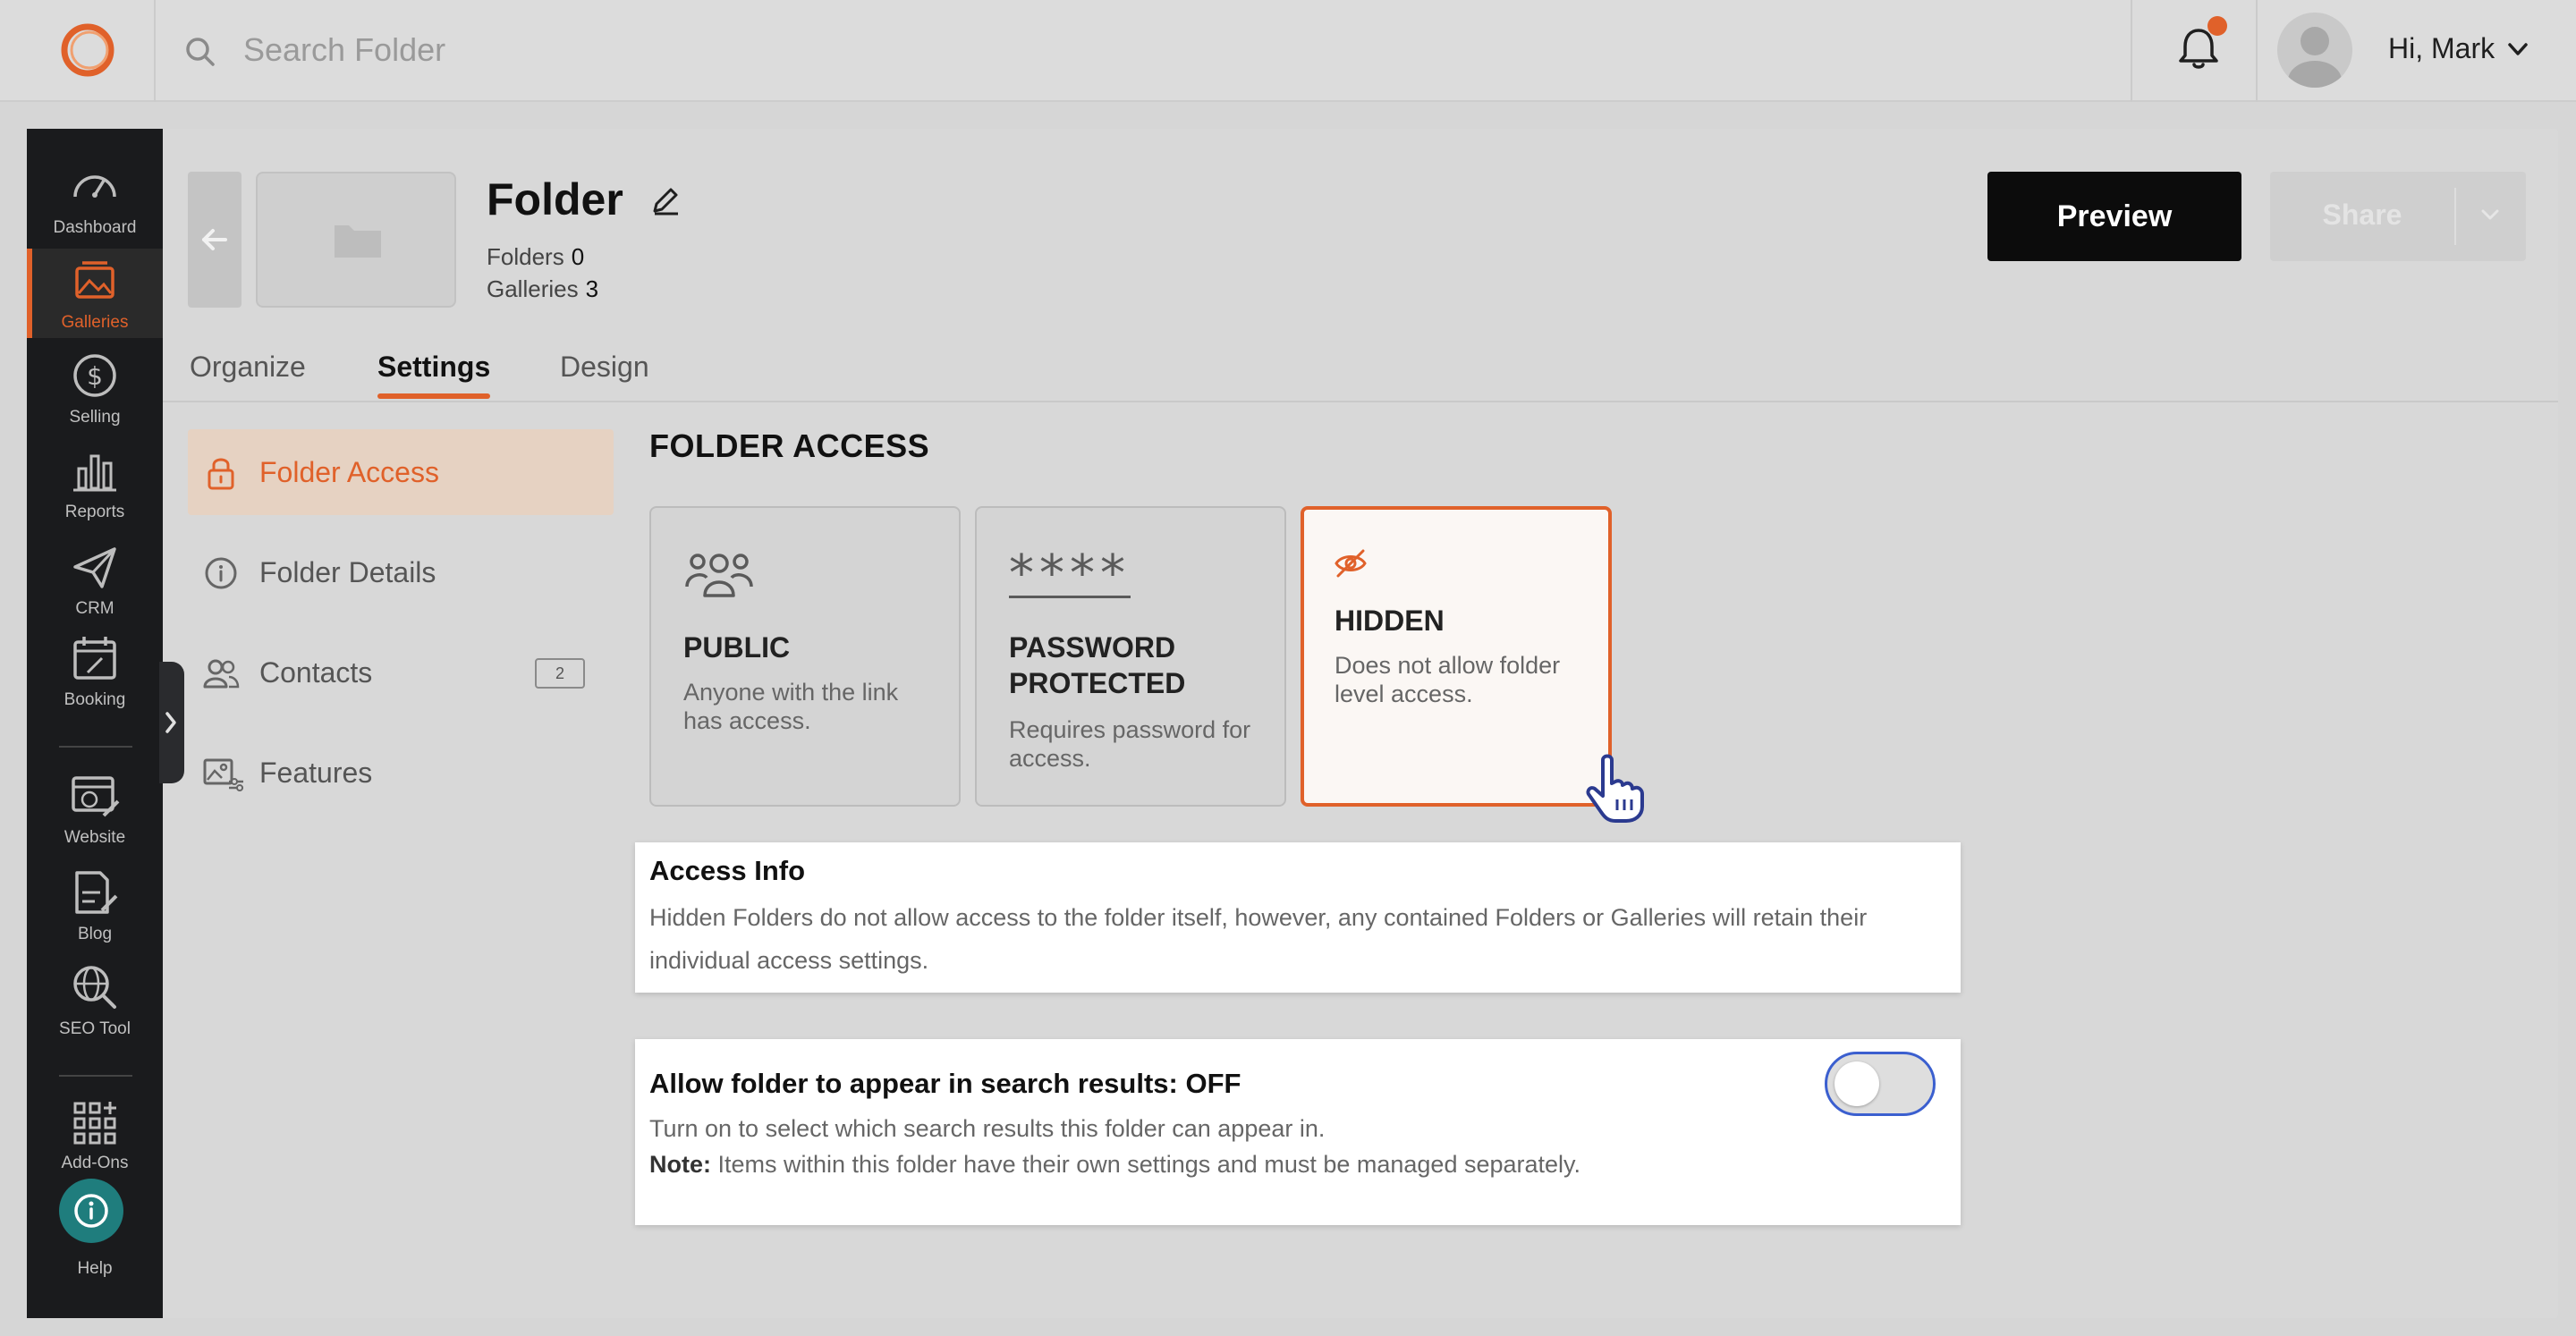  Describe the element at coordinates (680, 1165) in the screenshot. I see `note-label: Note:` at that location.